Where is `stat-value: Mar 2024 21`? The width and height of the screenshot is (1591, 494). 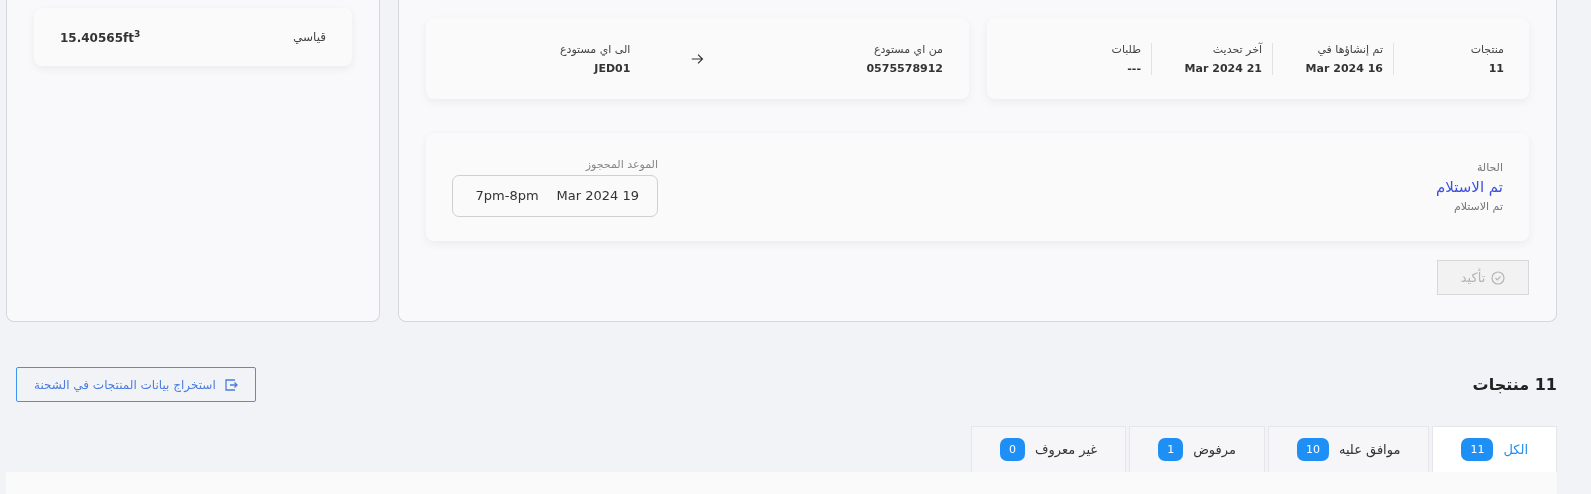
stat-value: Mar 2024 21 is located at coordinates (1222, 68).